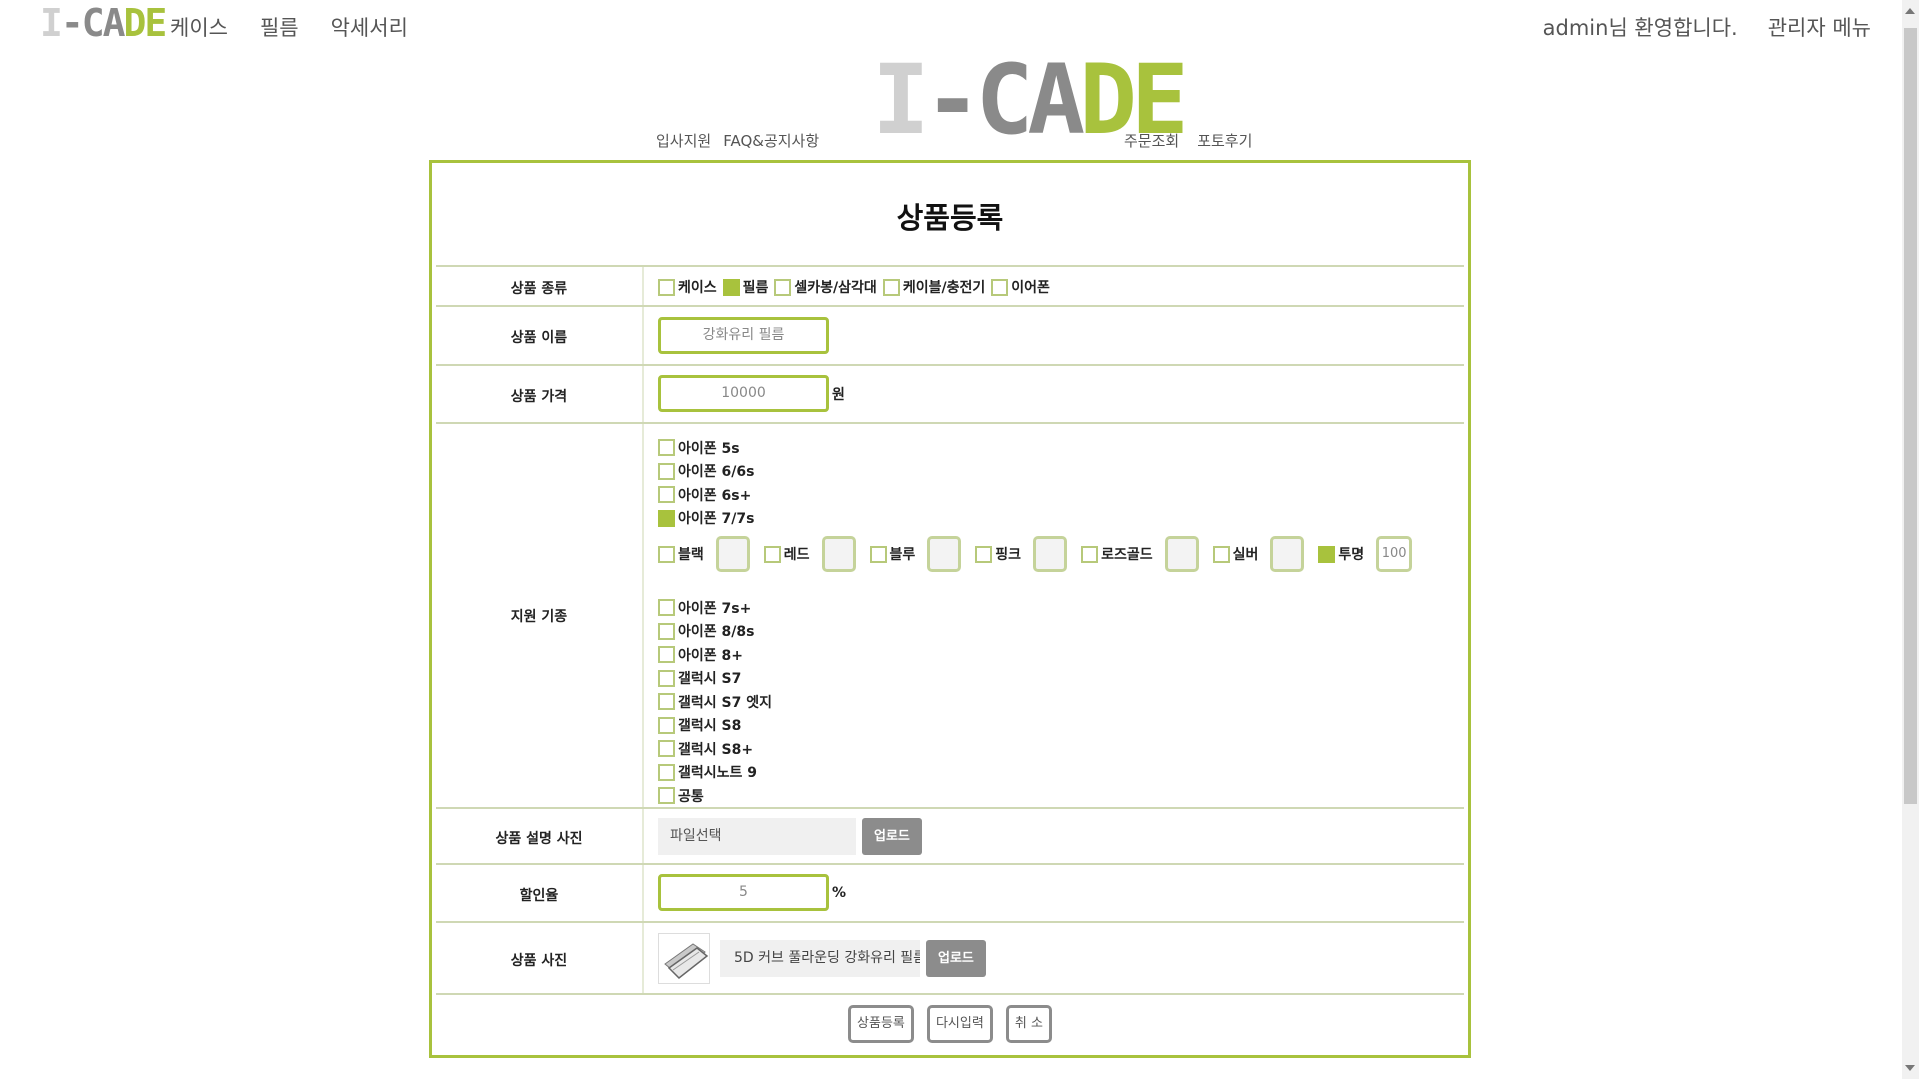 Image resolution: width=1919 pixels, height=1079 pixels. Describe the element at coordinates (1042, 655) in the screenshot. I see `model-item: 아이폰 8+` at that location.